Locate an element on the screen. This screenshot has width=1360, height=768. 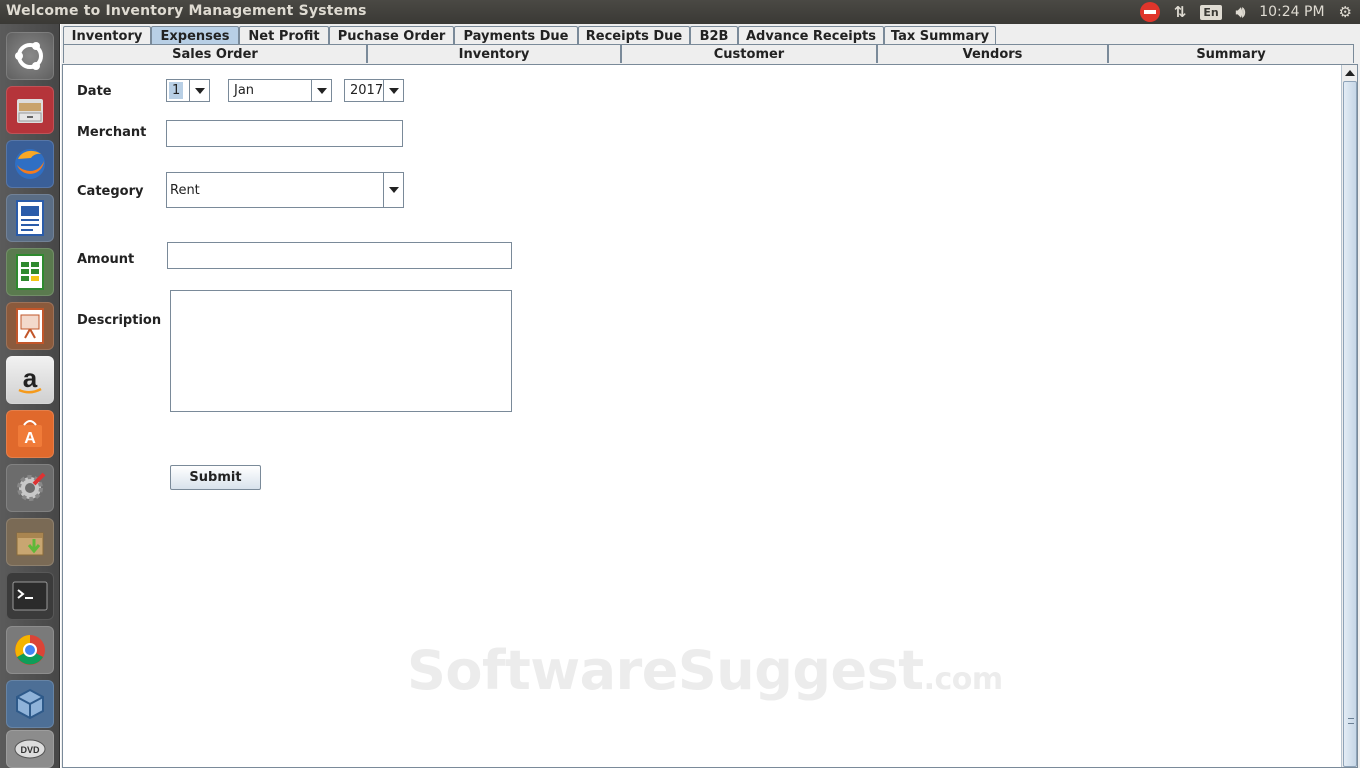
tab-net-profit: Net Profit is located at coordinates (284, 35).